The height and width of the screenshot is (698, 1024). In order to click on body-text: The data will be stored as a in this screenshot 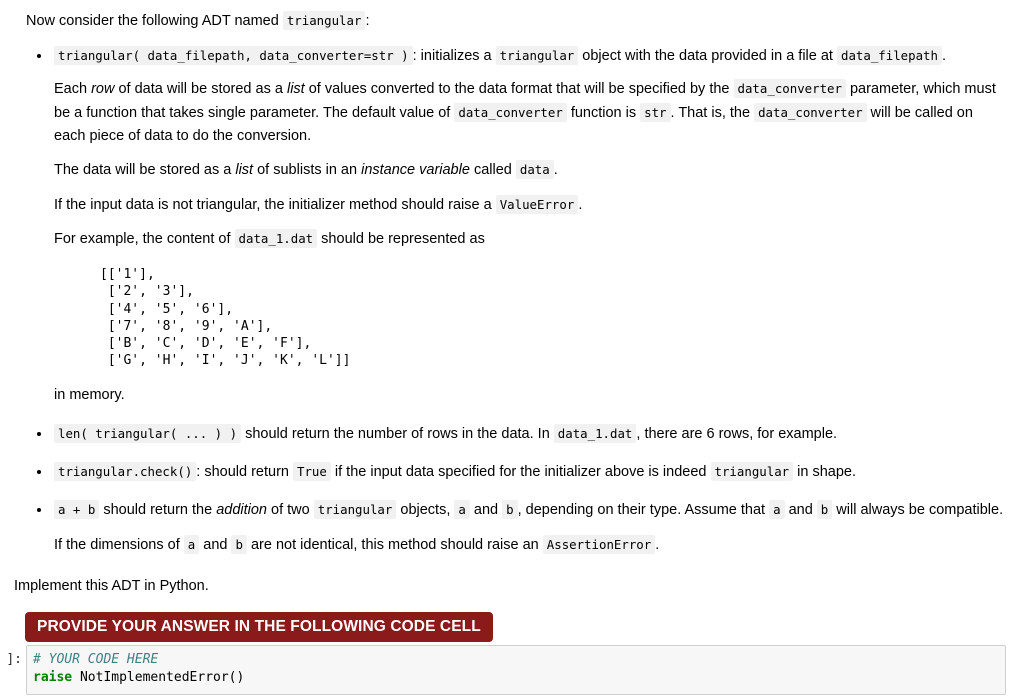, I will do `click(145, 170)`.